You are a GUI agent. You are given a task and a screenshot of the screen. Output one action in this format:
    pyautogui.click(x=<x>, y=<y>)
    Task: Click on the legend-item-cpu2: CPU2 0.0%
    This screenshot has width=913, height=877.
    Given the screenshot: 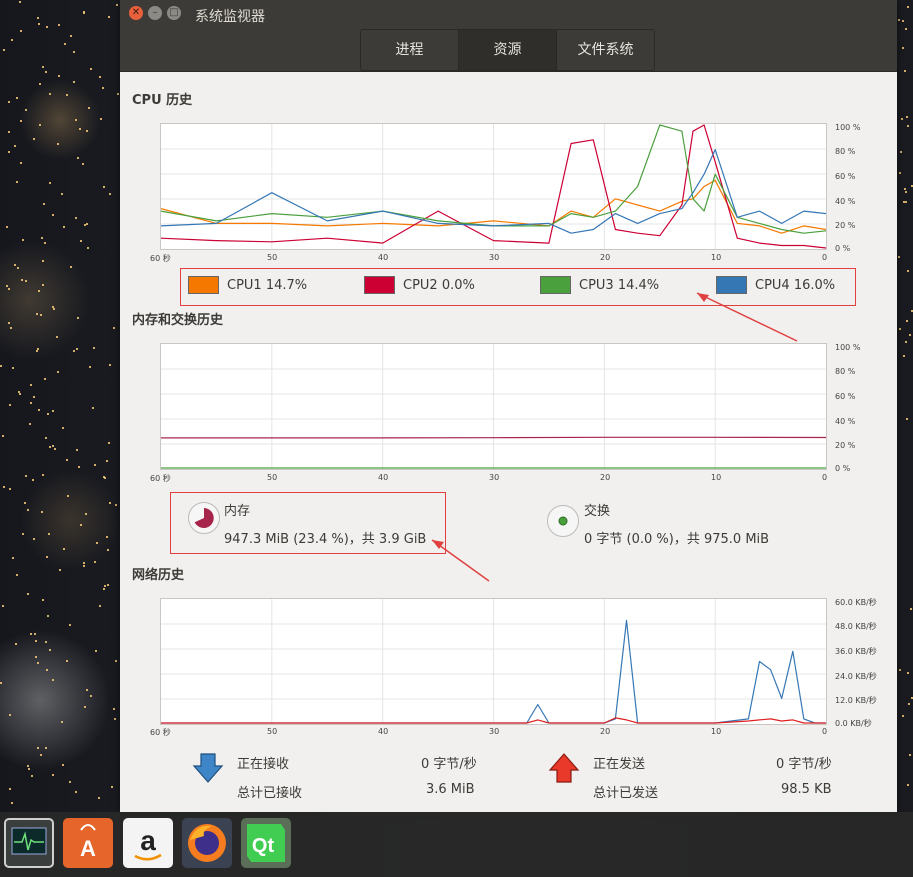 What is the action you would take?
    pyautogui.click(x=419, y=285)
    